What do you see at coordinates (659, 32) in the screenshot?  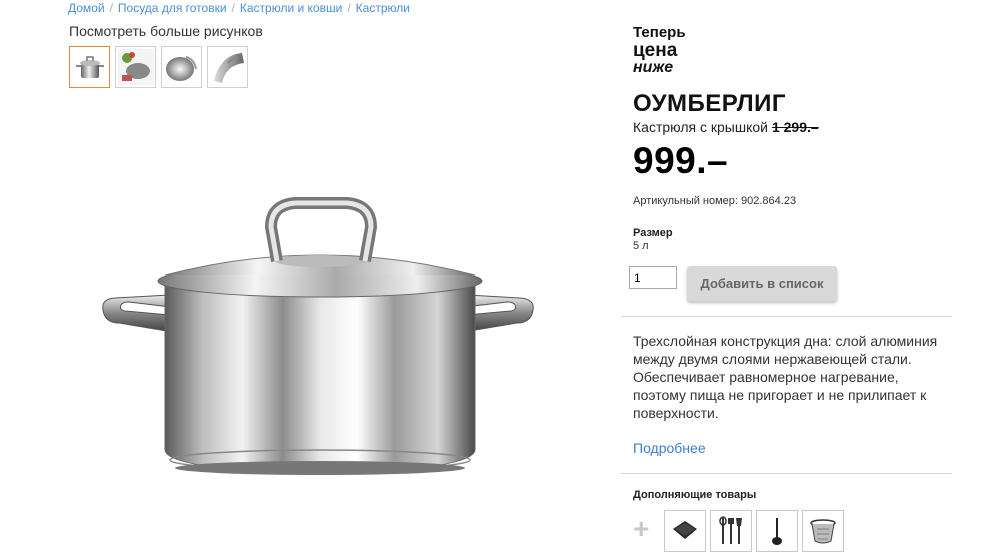 I see `promo-line-1: Теперь` at bounding box center [659, 32].